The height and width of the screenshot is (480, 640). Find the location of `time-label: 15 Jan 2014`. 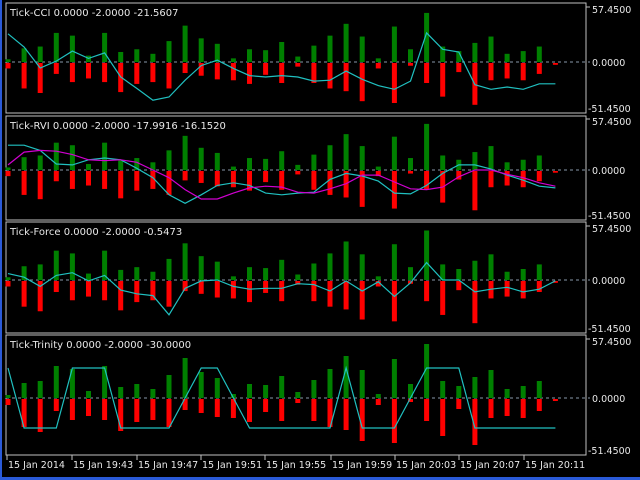

time-label: 15 Jan 2014 is located at coordinates (36, 465).